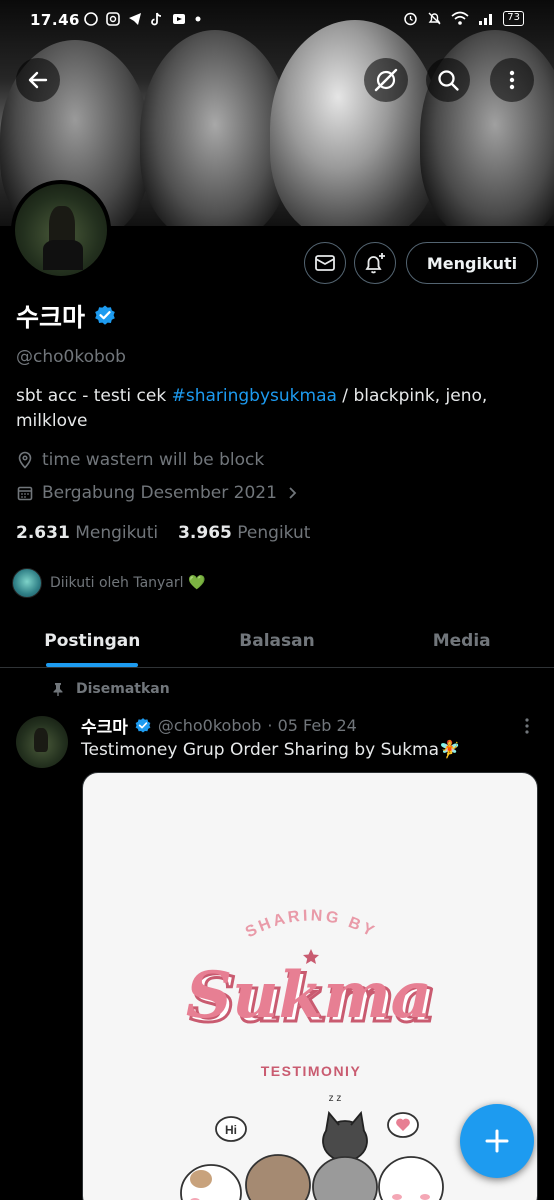 Image resolution: width=554 pixels, height=1200 pixels. I want to click on plus-icon, so click(497, 1141).